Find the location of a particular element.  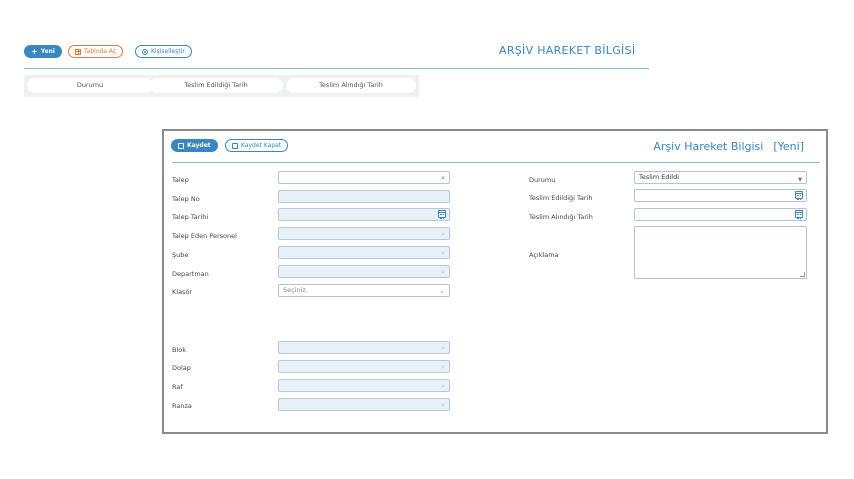

save-close-button: Kaydet Kapat is located at coordinates (257, 145).